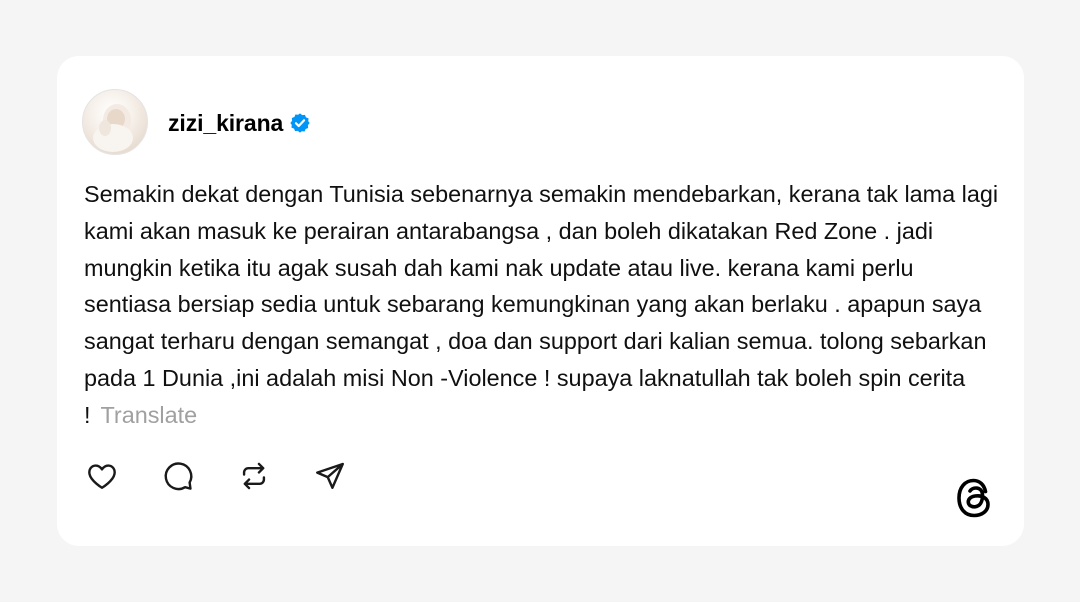 This screenshot has height=602, width=1080. I want to click on threads-logo-icon, so click(975, 498).